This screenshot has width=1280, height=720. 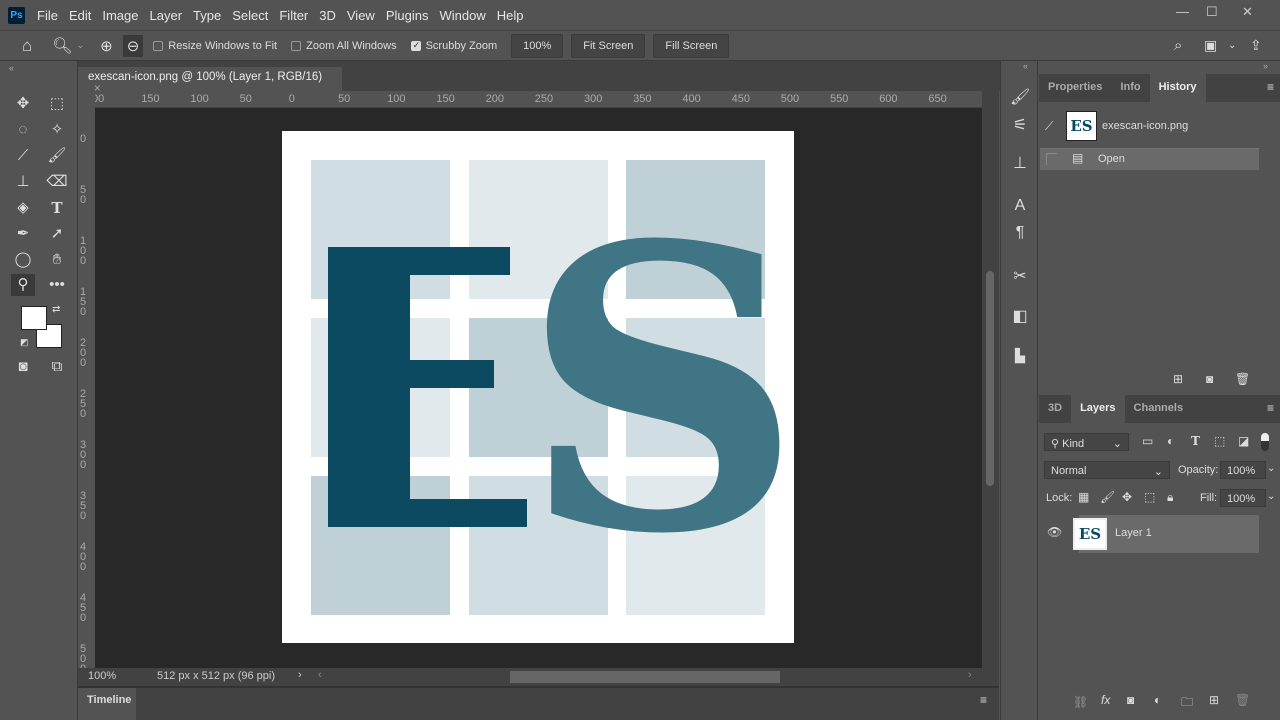 I want to click on zoom-in-icon: ⊕, so click(x=106, y=46).